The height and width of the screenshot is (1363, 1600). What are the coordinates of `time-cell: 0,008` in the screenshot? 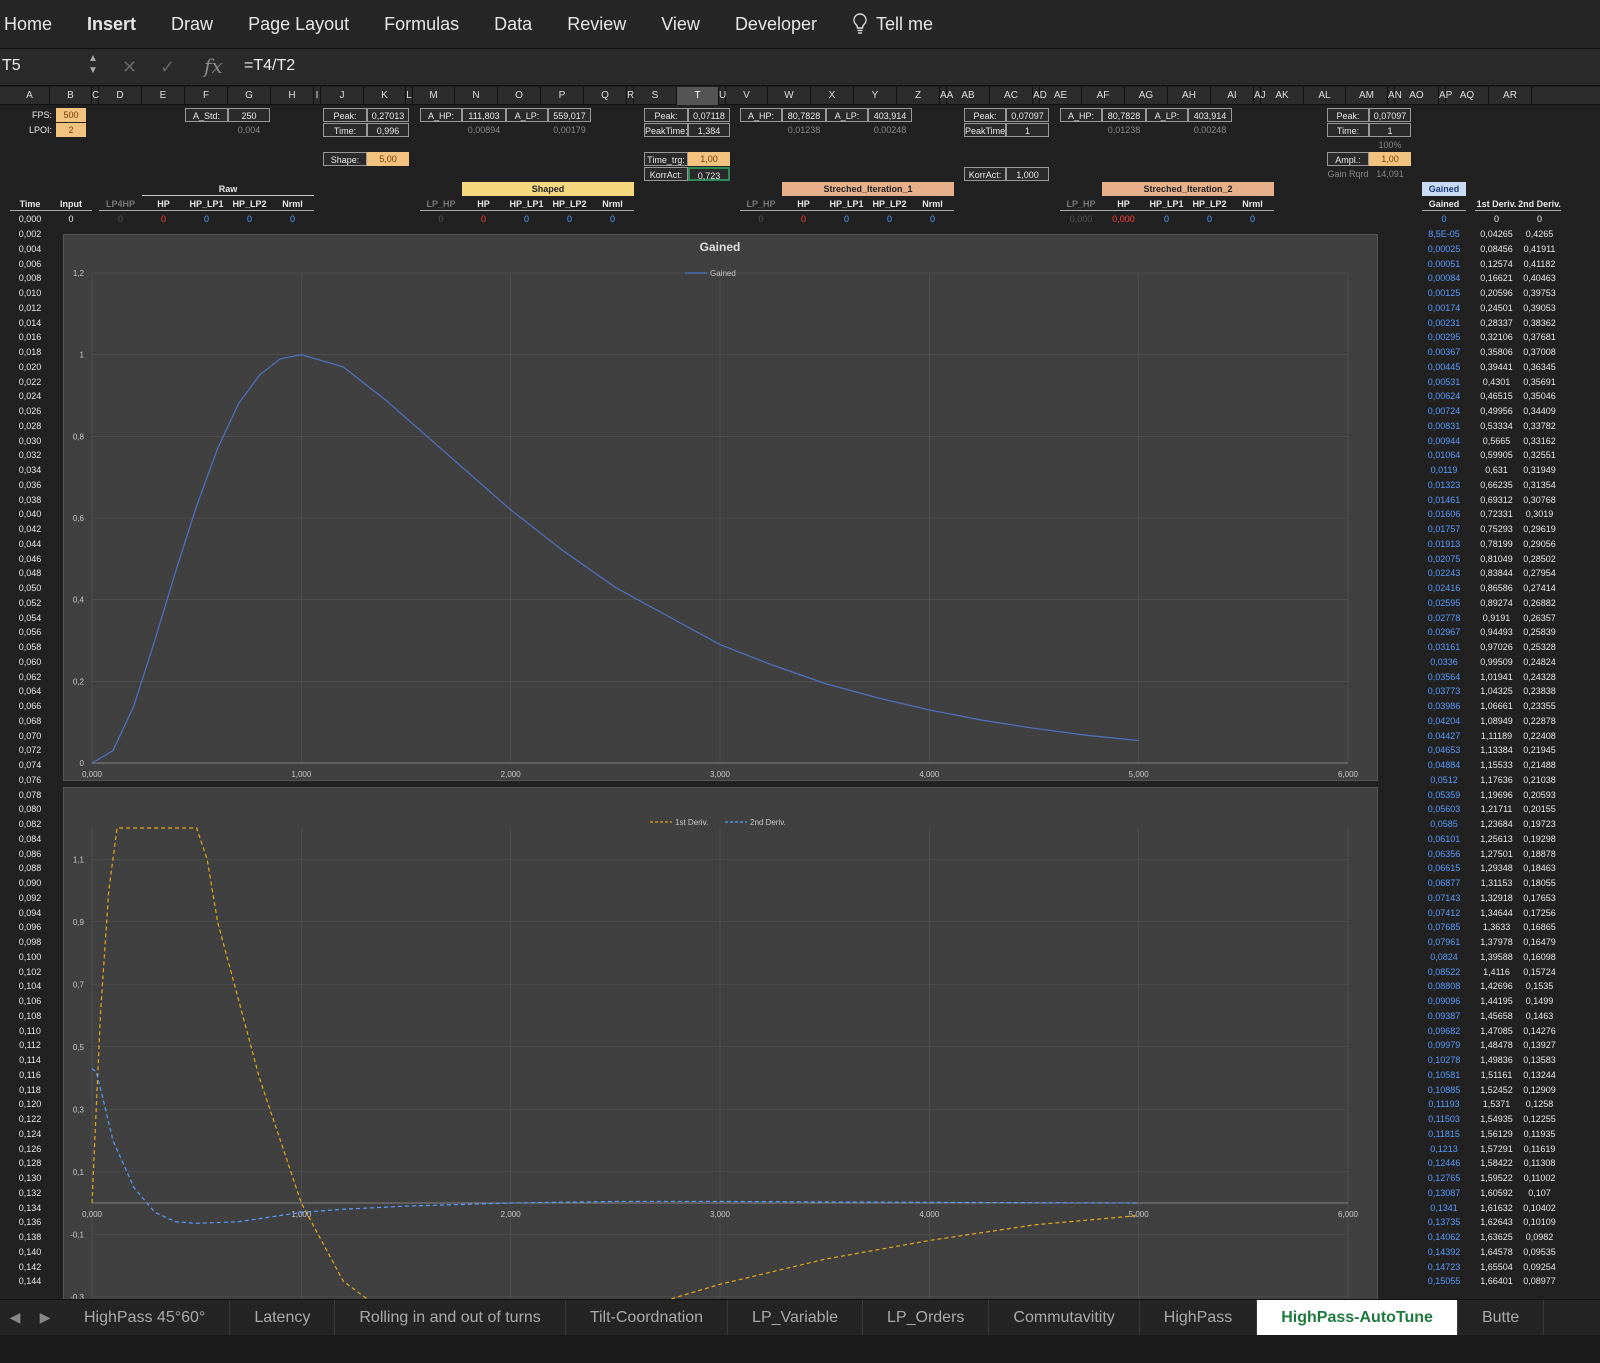 It's located at (30, 278).